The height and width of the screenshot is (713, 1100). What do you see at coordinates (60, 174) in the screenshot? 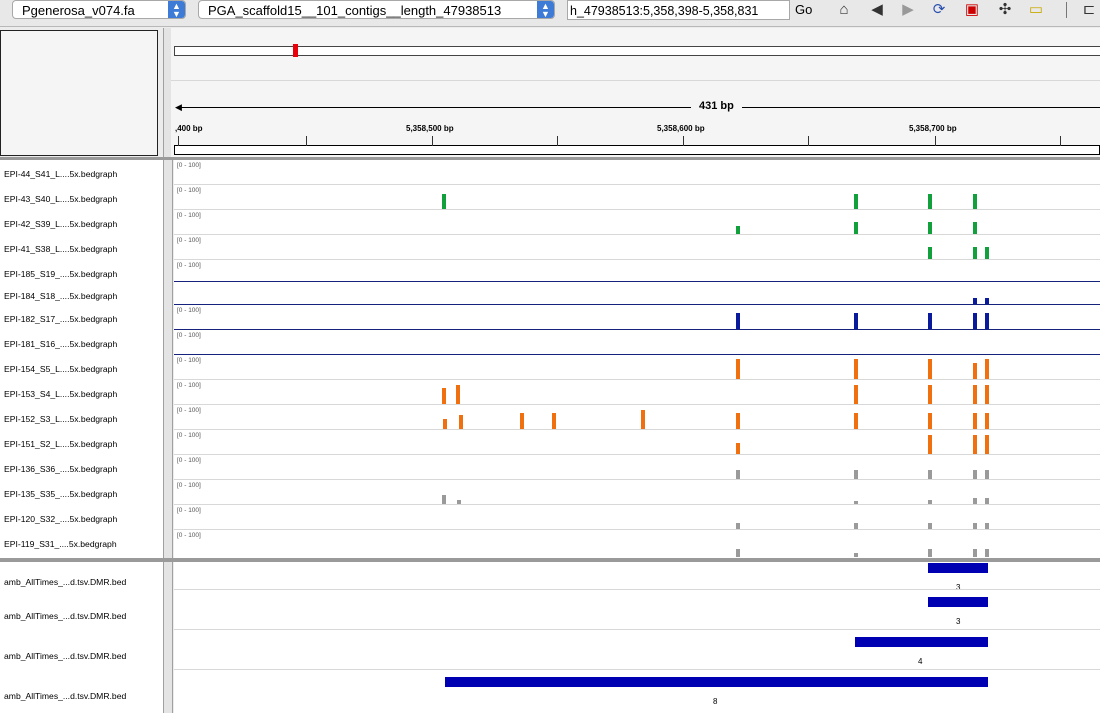
I see `track-name: EPI-44_S41_L....5x.bedgraph` at bounding box center [60, 174].